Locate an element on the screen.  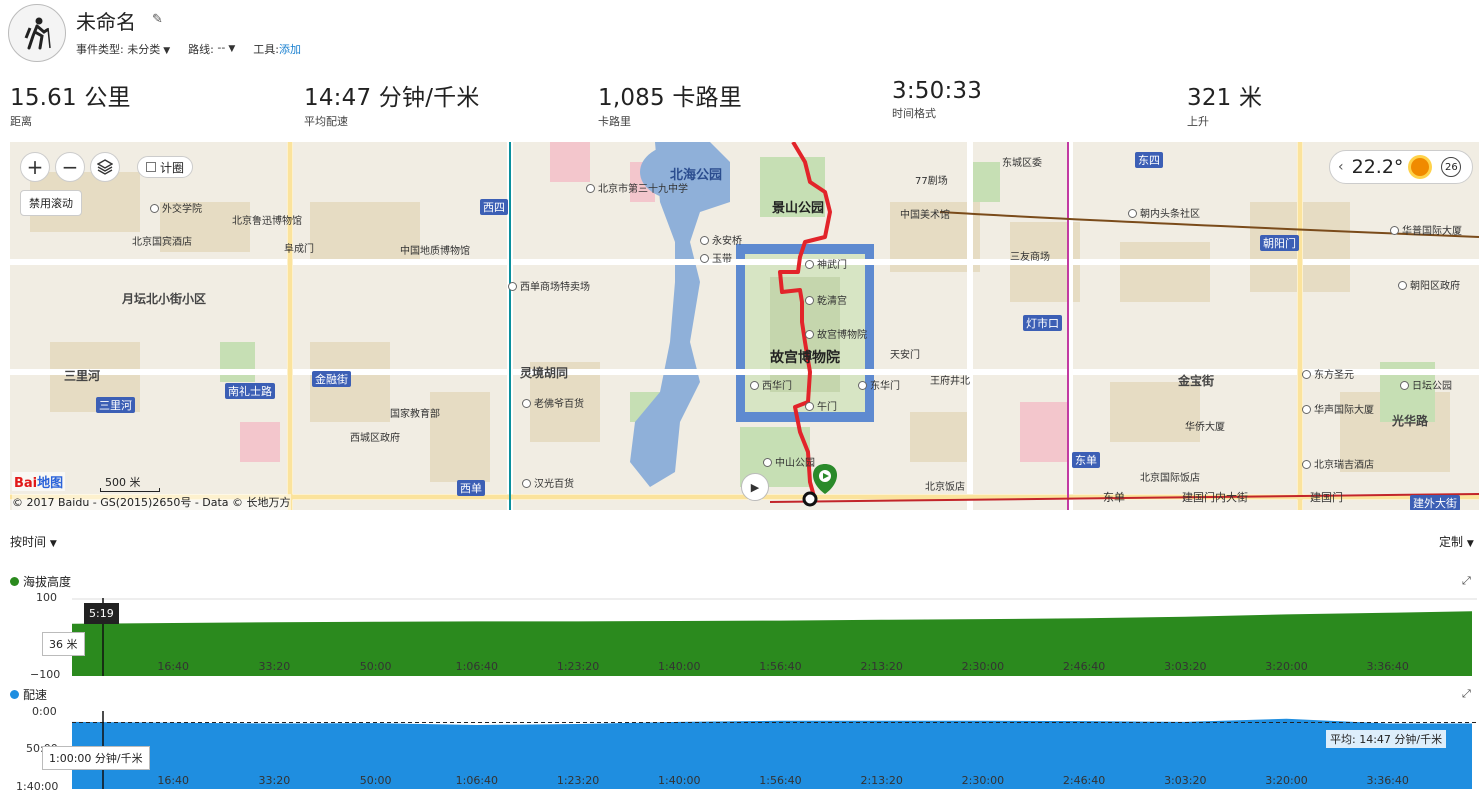
map-label: 外交学院 is located at coordinates (176, 207).